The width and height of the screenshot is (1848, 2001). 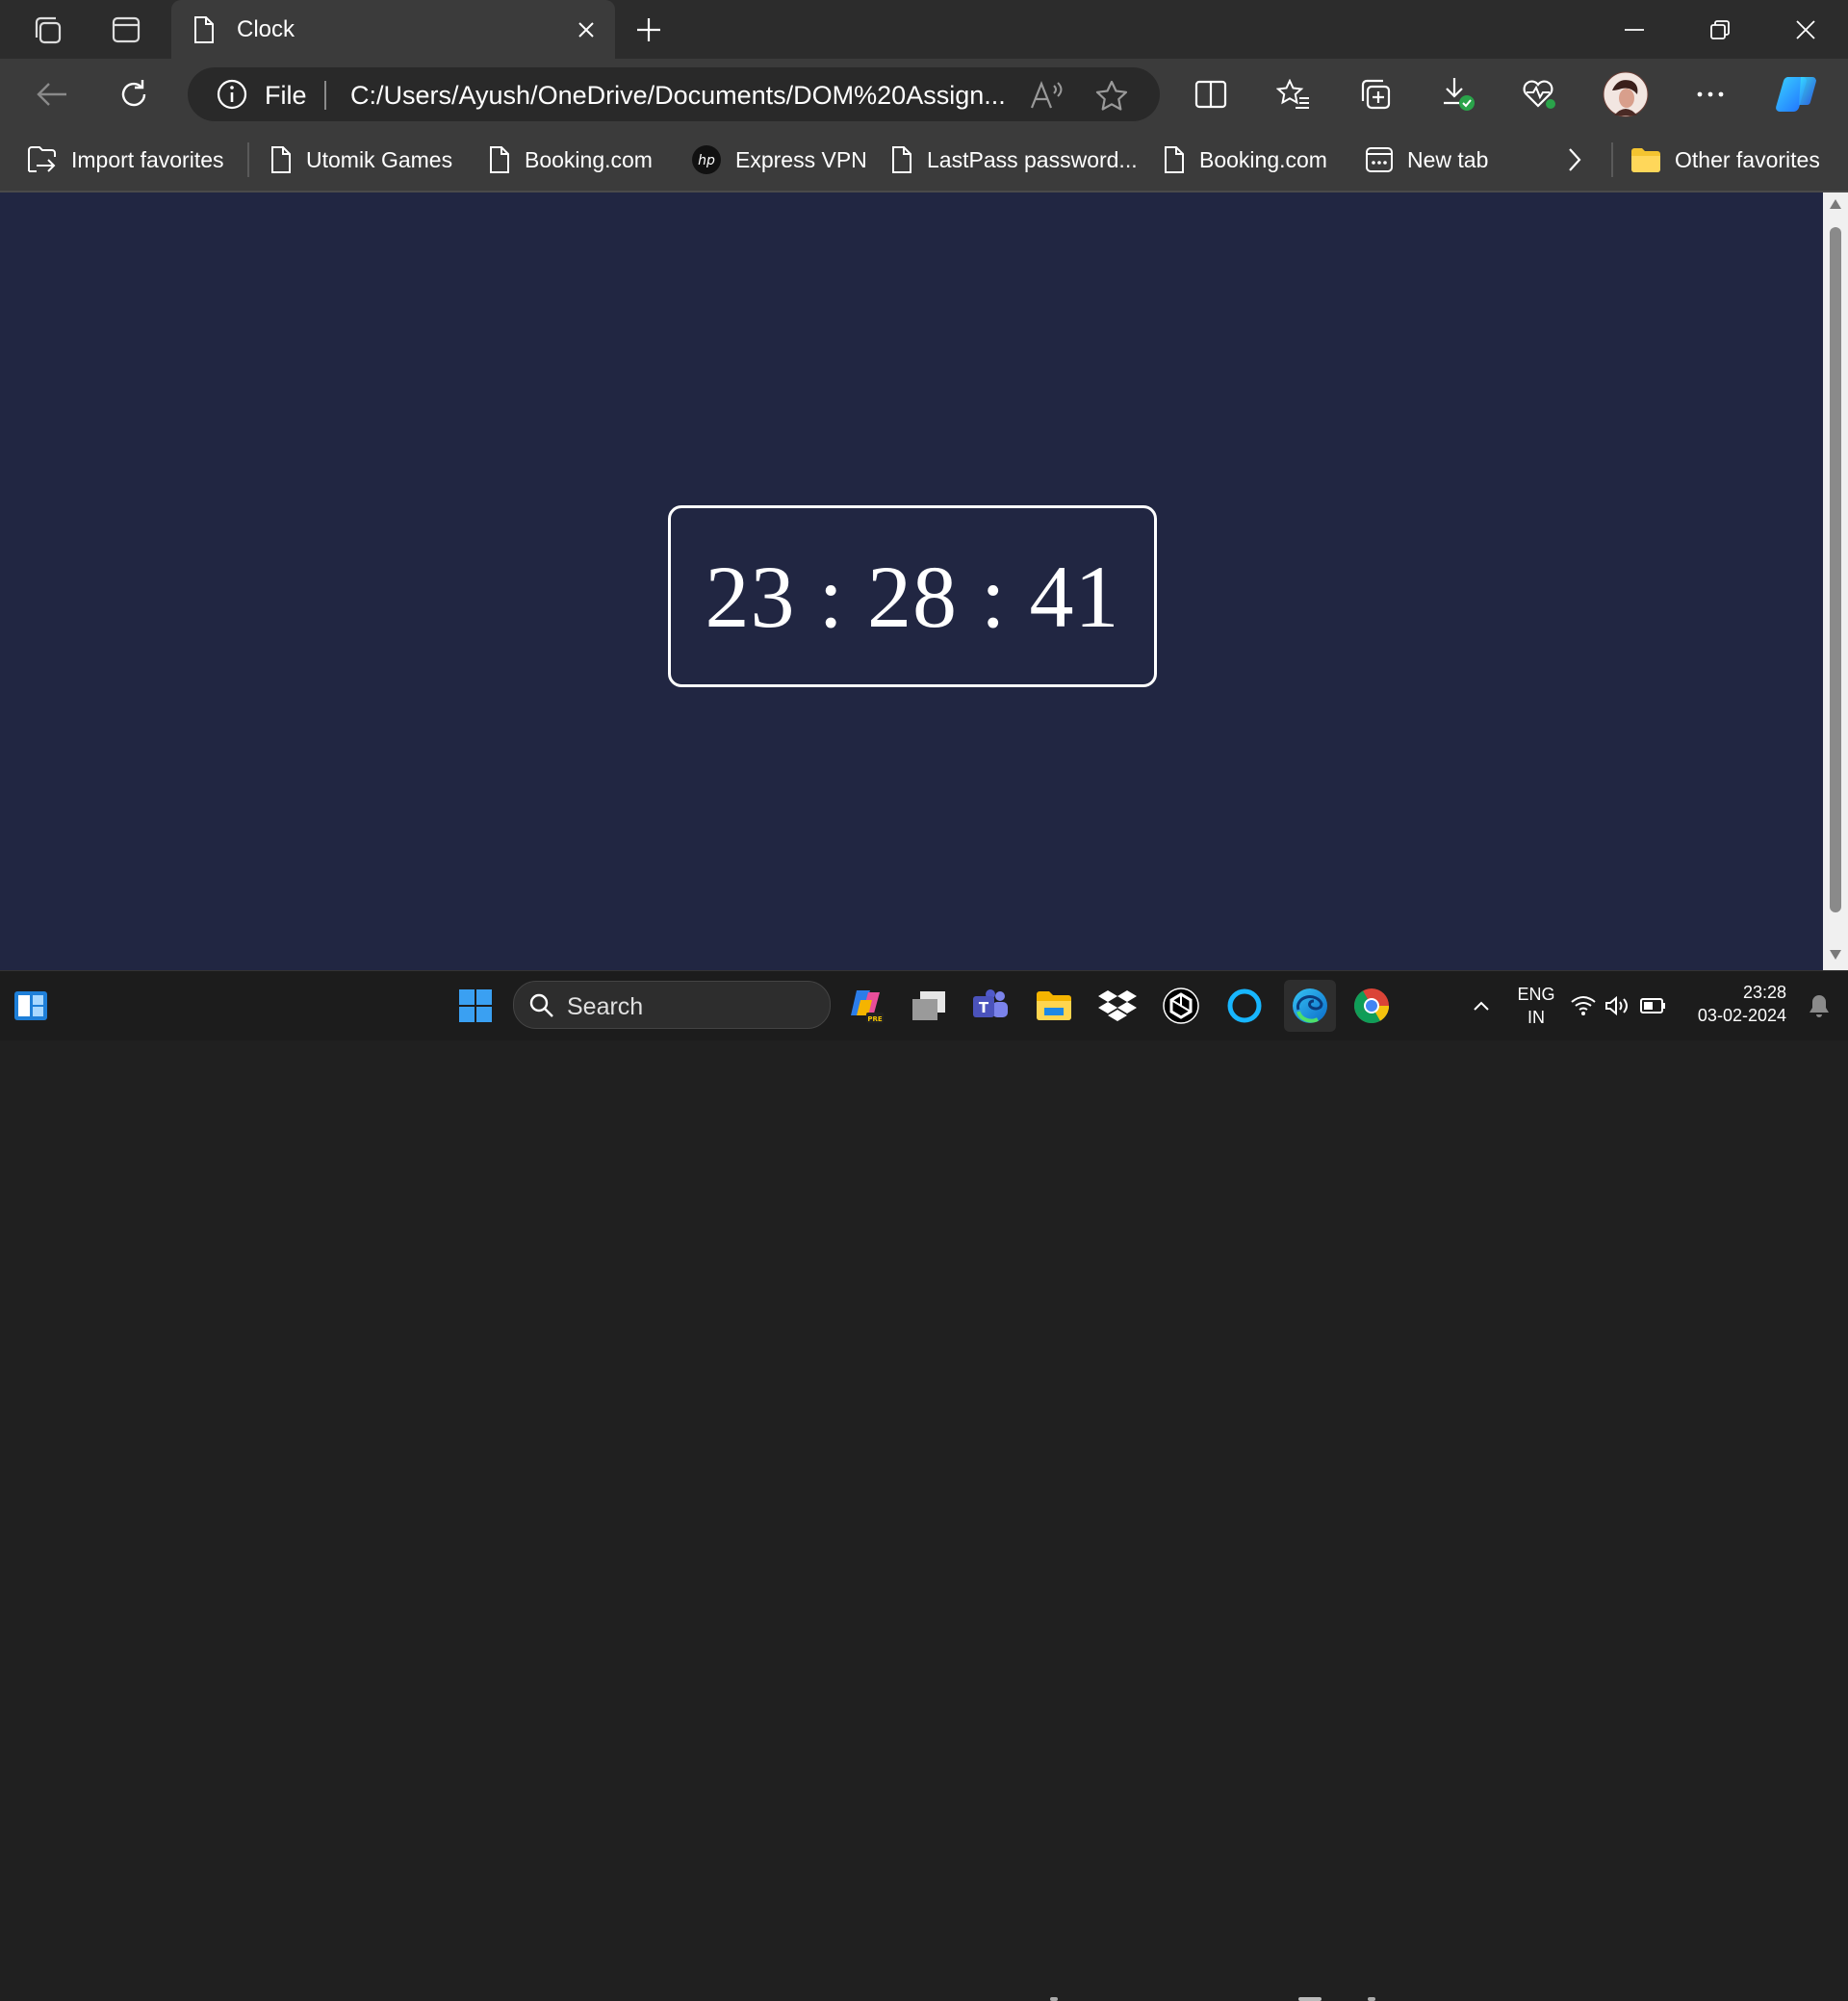 I want to click on restore-button, so click(x=1720, y=29).